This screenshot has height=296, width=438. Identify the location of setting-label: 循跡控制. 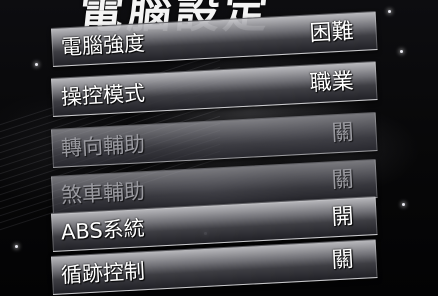
(103, 273).